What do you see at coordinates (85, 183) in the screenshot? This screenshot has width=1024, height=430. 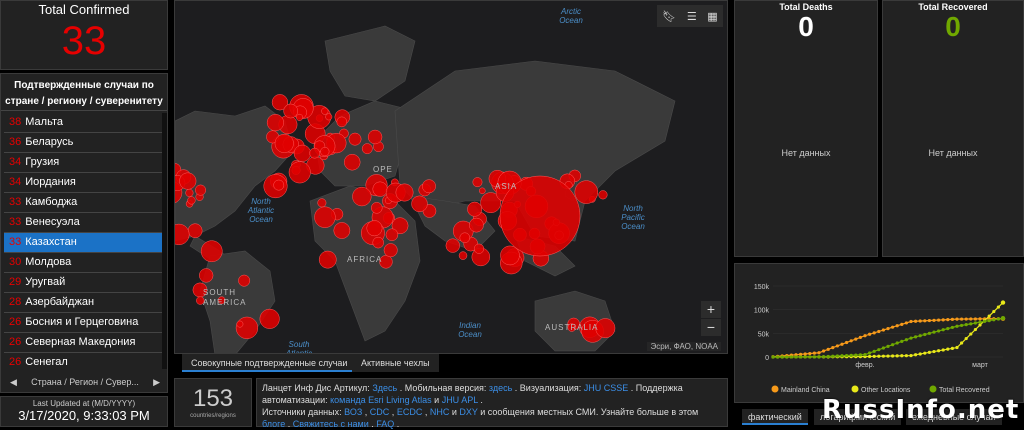 I see `country-list-item: 34 Иордания` at bounding box center [85, 183].